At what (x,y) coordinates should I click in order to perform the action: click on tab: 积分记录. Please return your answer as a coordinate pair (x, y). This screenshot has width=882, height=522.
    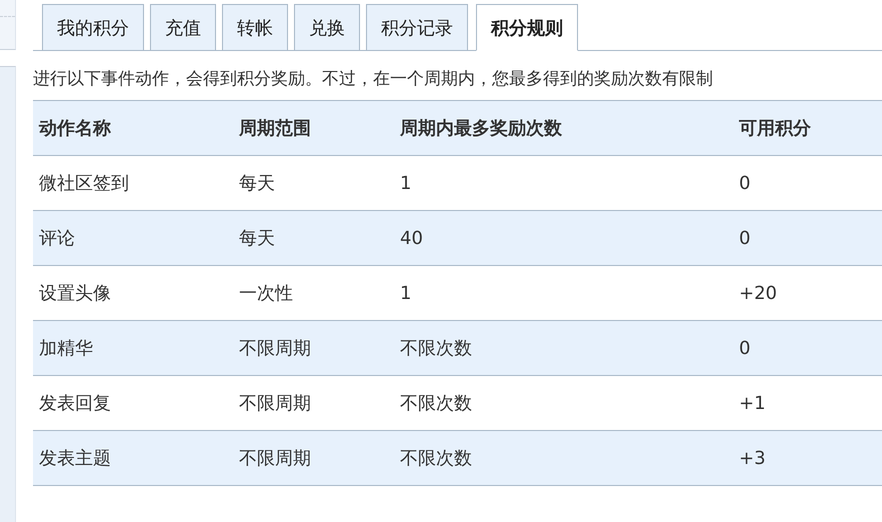
    Looking at the image, I should click on (417, 27).